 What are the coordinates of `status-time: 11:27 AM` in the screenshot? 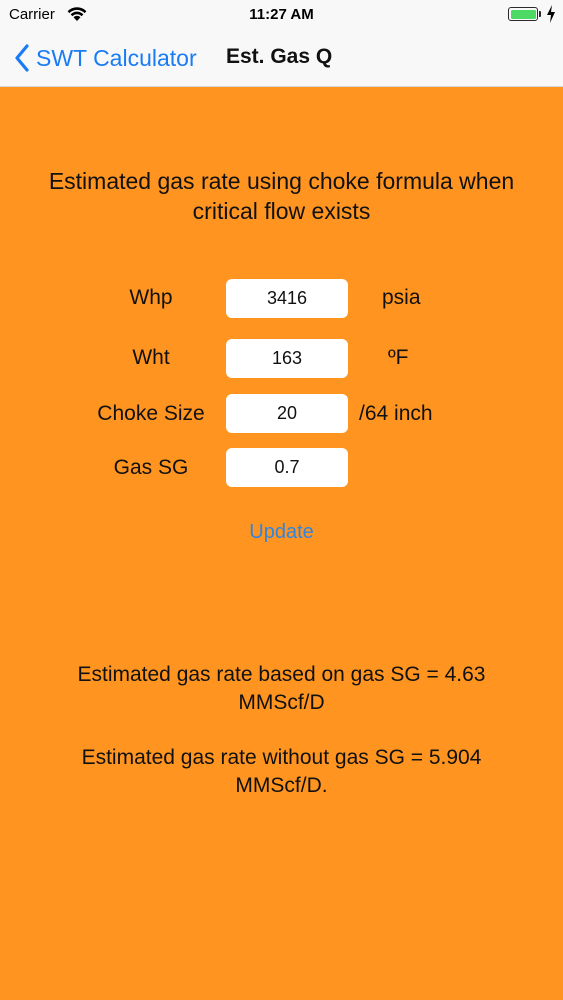 It's located at (281, 14).